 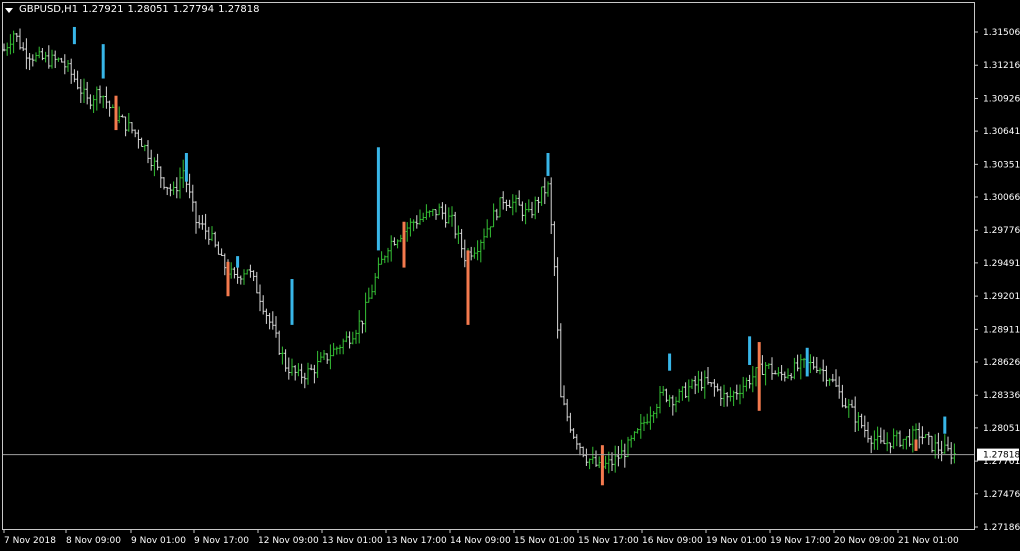 What do you see at coordinates (1001, 297) in the screenshot?
I see `y-tick-label: 1.29201` at bounding box center [1001, 297].